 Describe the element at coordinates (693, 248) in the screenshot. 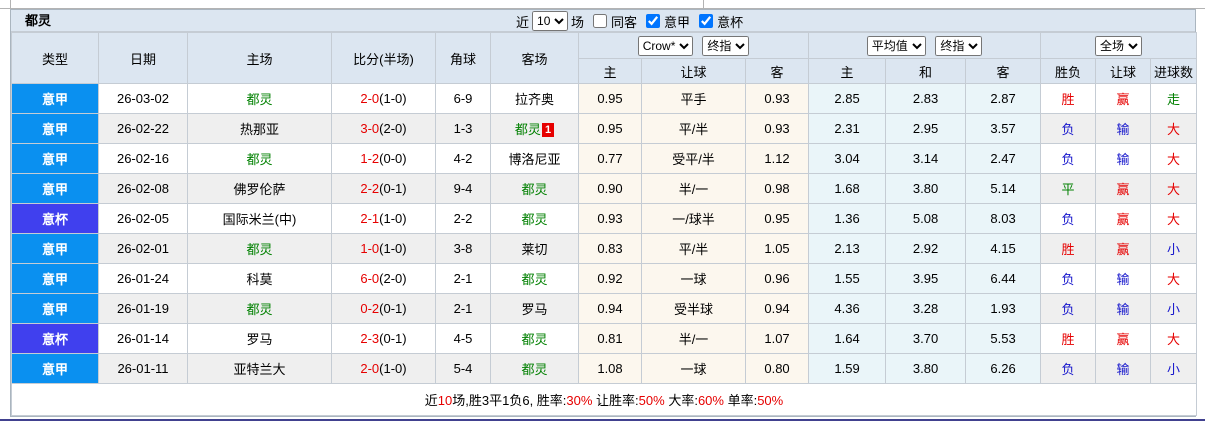

I see `ah-line: 平/半` at that location.